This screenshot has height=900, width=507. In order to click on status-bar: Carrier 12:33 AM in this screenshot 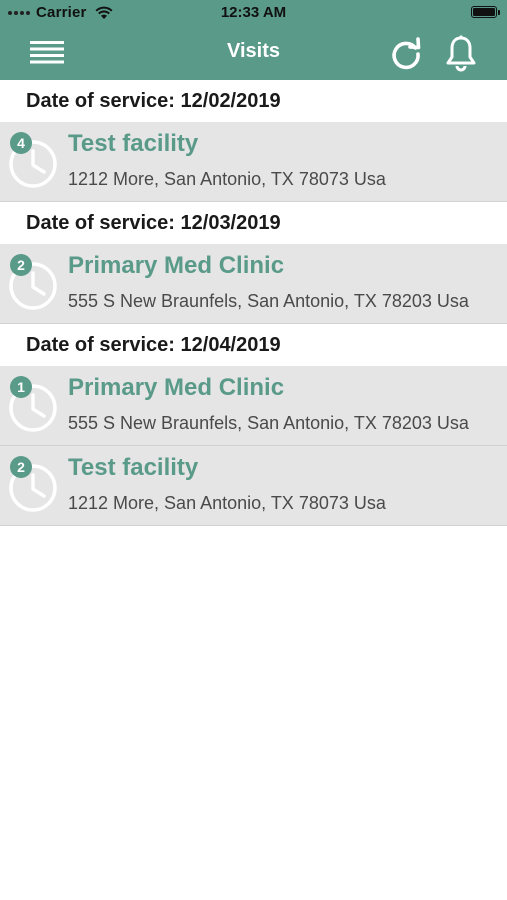, I will do `click(253, 13)`.